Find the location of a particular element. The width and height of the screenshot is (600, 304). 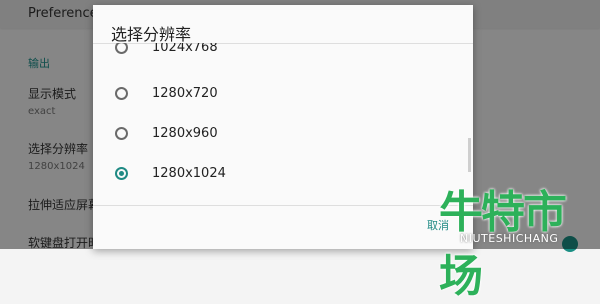

option-label: 1280x960 is located at coordinates (185, 133).